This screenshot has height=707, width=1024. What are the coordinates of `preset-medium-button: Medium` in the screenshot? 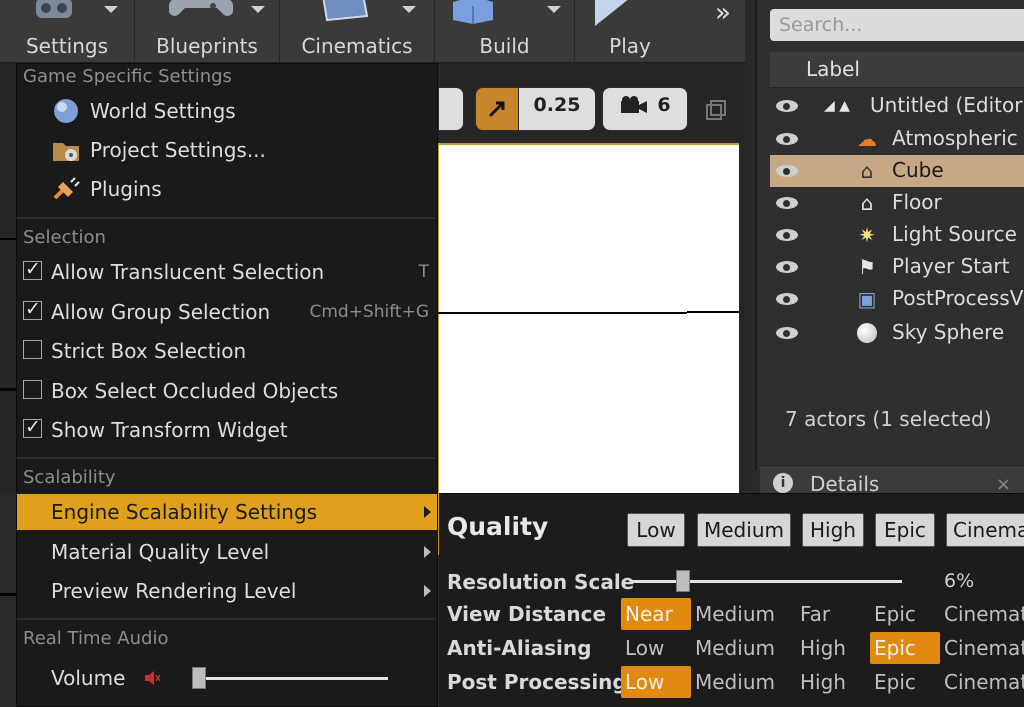 It's located at (744, 530).